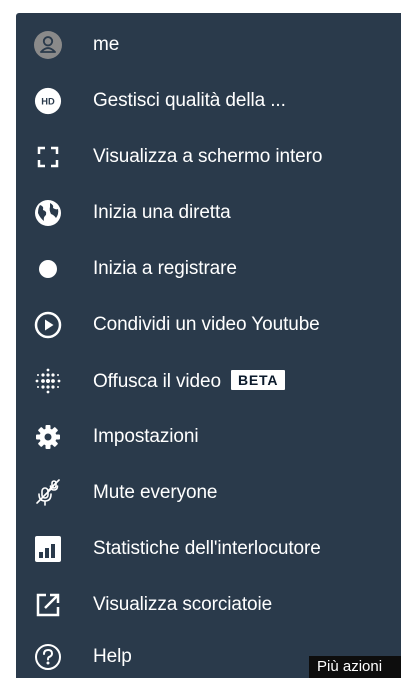 The height and width of the screenshot is (678, 401). I want to click on menu-item-label: Condividi un video Youtube, so click(206, 324).